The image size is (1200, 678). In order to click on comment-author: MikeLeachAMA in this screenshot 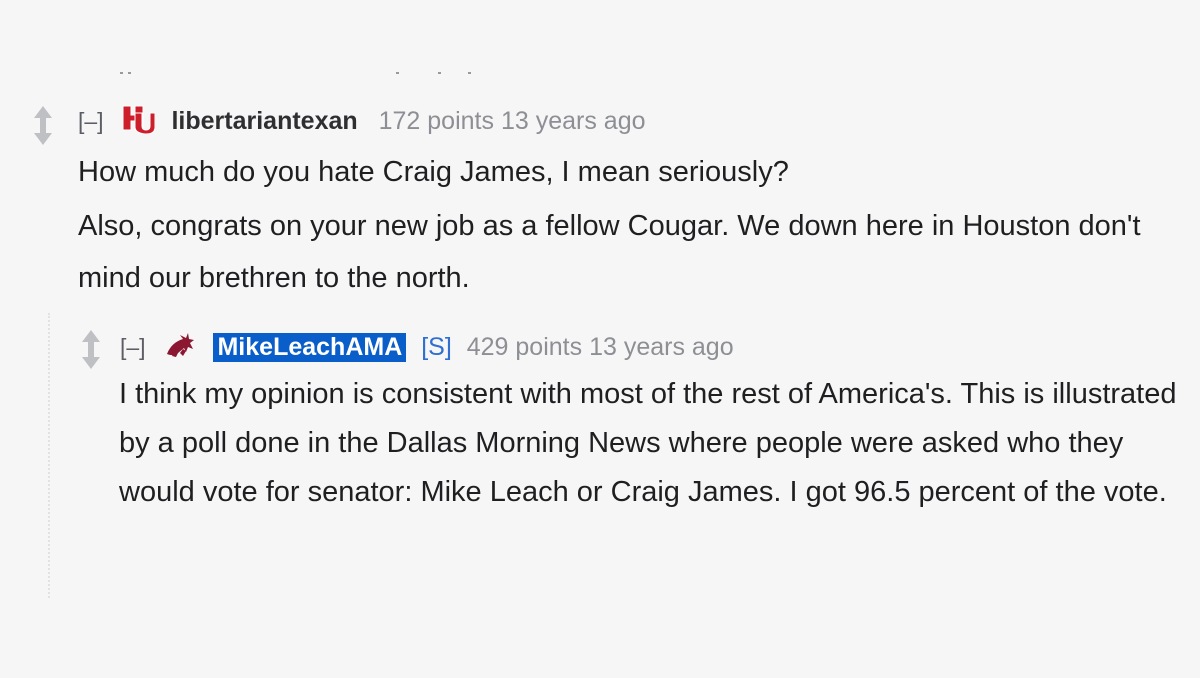, I will do `click(310, 348)`.